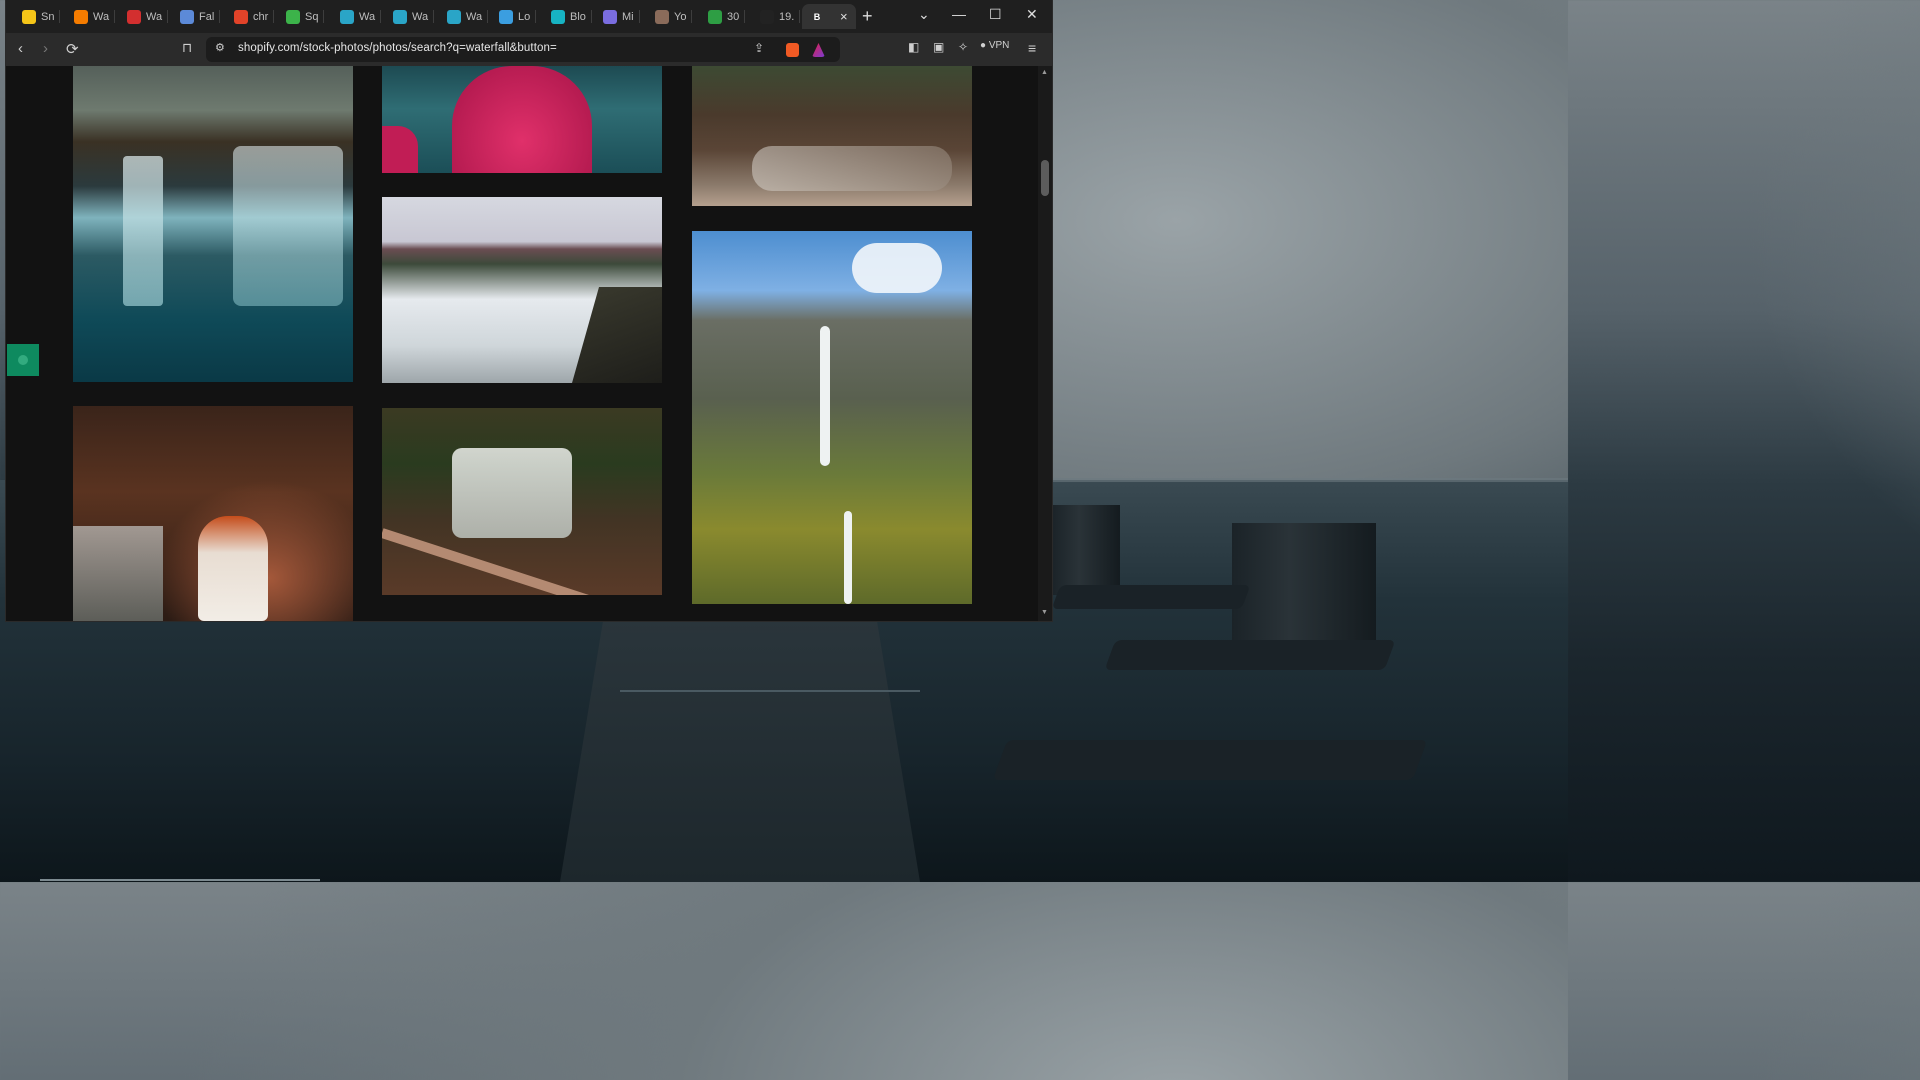 The height and width of the screenshot is (1080, 1920). I want to click on tab-label: Sq, so click(312, 16).